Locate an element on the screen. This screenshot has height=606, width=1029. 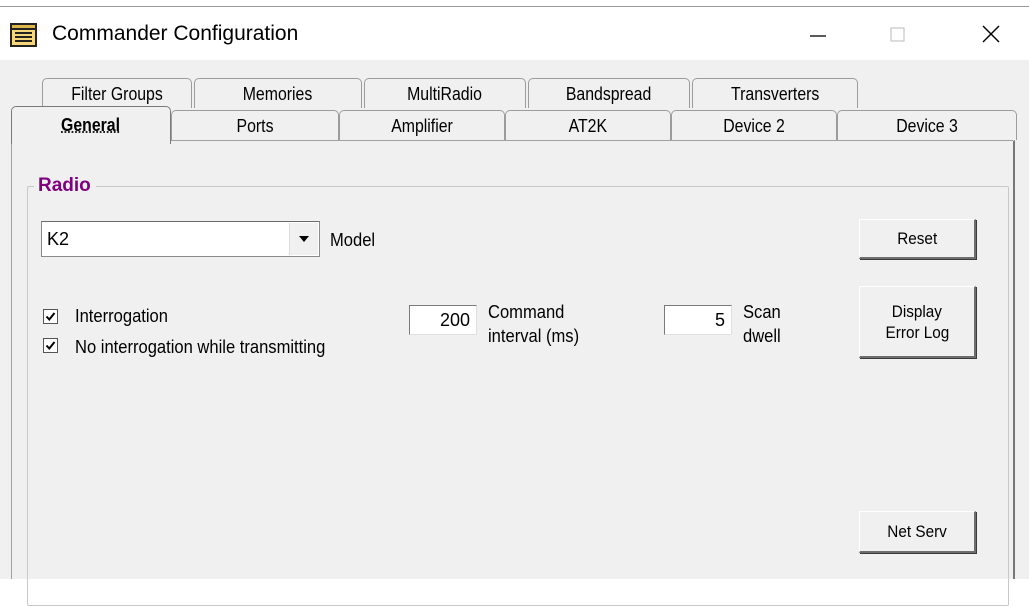
display-error-log-button: Display Error Log is located at coordinates (917, 322).